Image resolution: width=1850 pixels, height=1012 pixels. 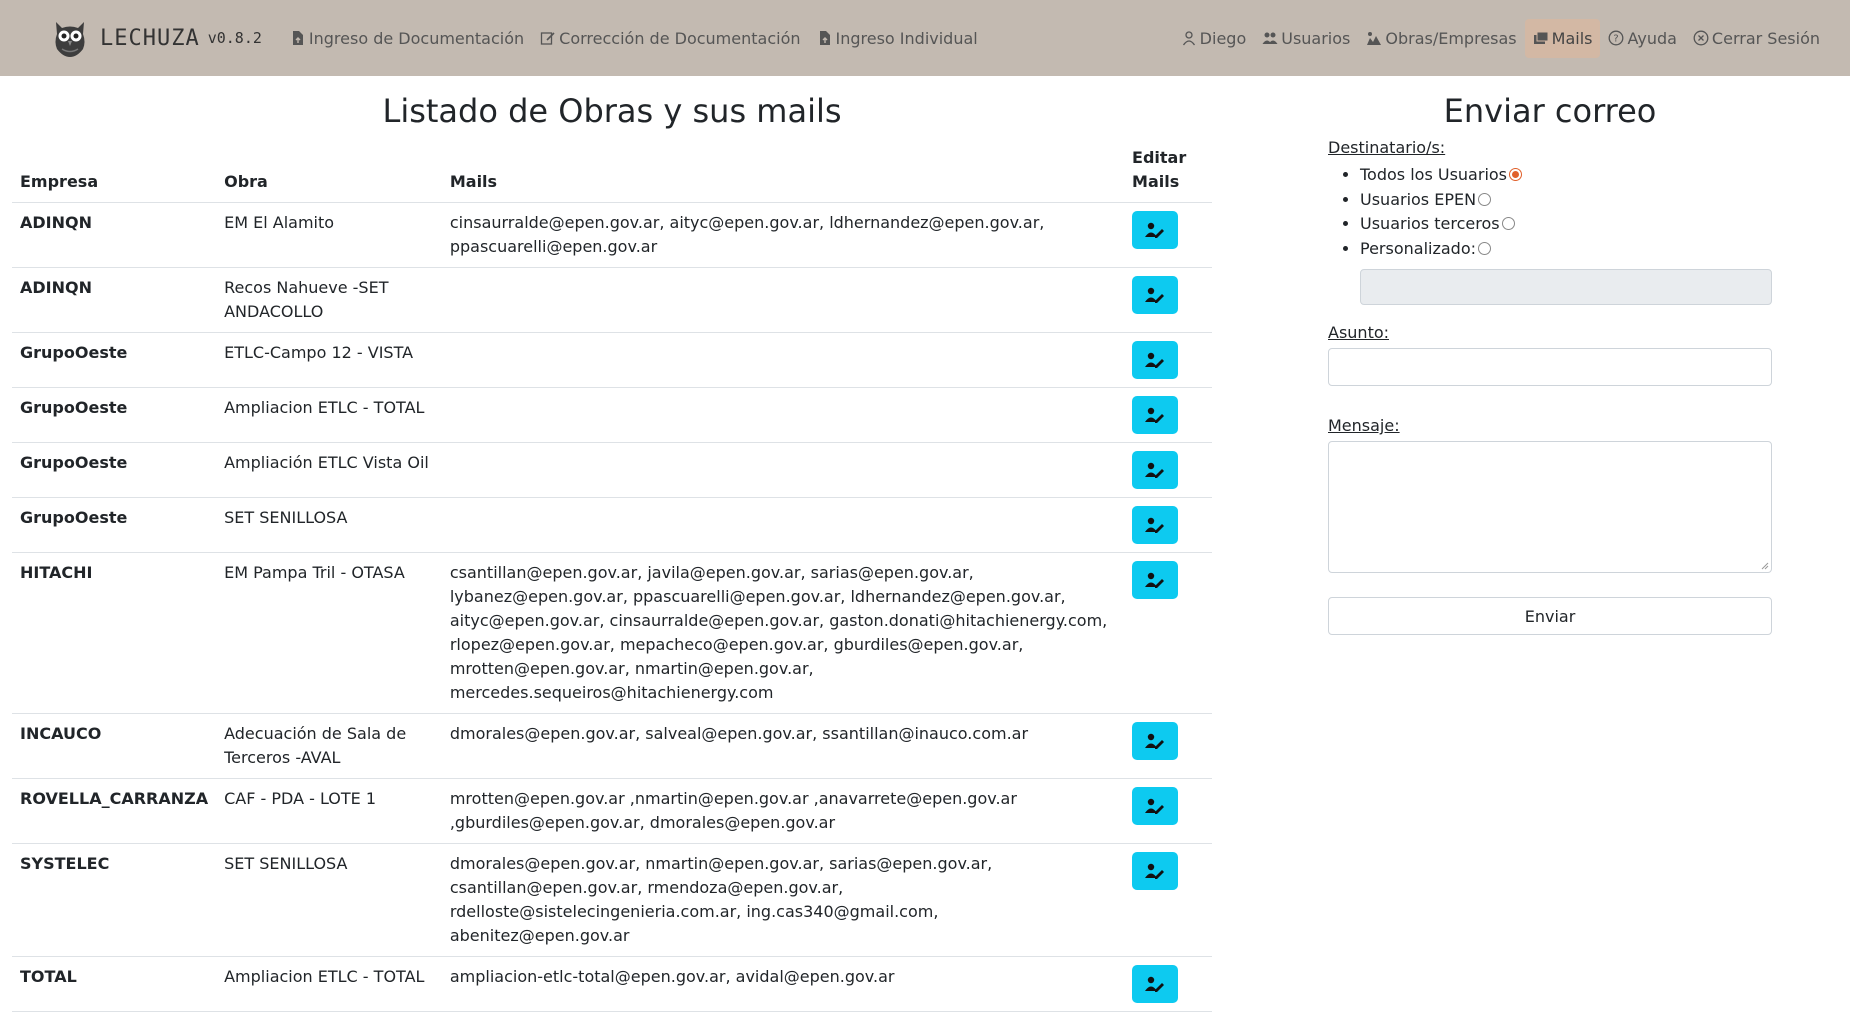 What do you see at coordinates (1484, 248) in the screenshot?
I see `radio-personalizado` at bounding box center [1484, 248].